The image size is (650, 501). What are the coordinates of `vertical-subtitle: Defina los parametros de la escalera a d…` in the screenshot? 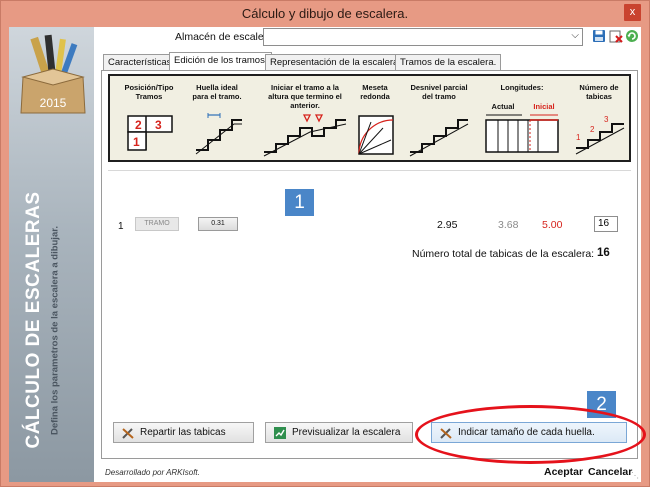 It's located at (55, 330).